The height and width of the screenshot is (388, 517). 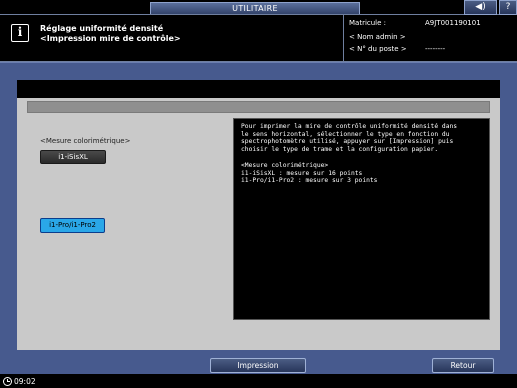 I want to click on measure-label: <Mesure colorimétrique>, so click(x=85, y=141).